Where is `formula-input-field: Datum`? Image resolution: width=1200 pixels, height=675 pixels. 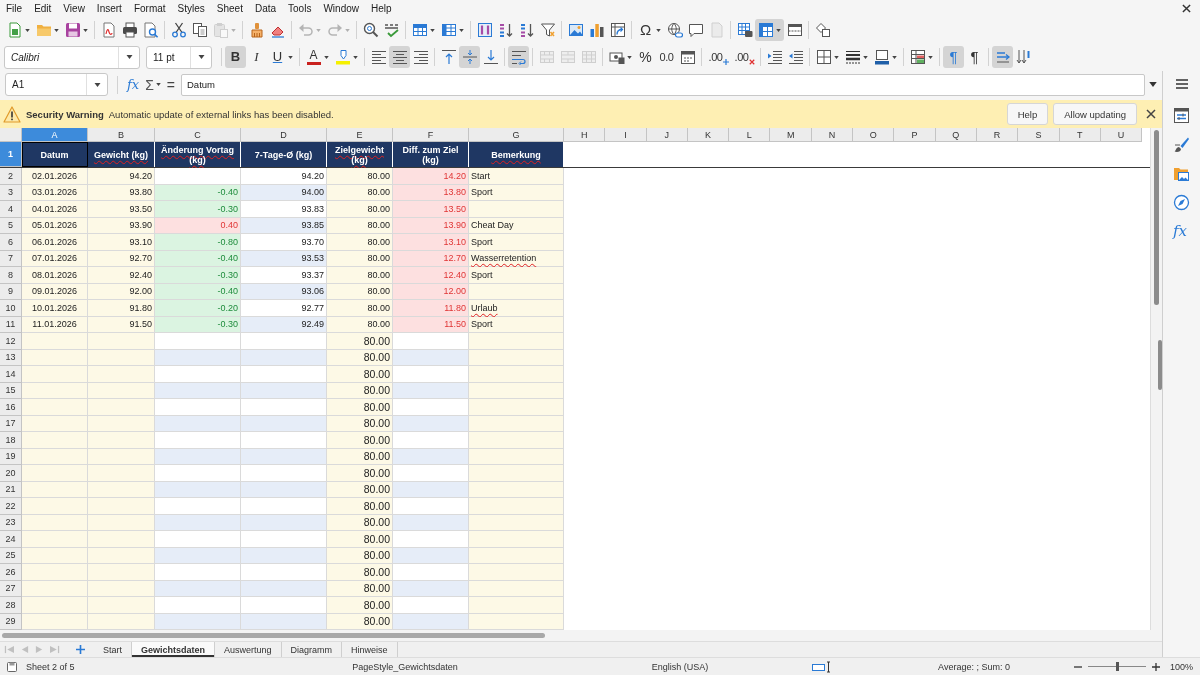
formula-input-field: Datum is located at coordinates (663, 84).